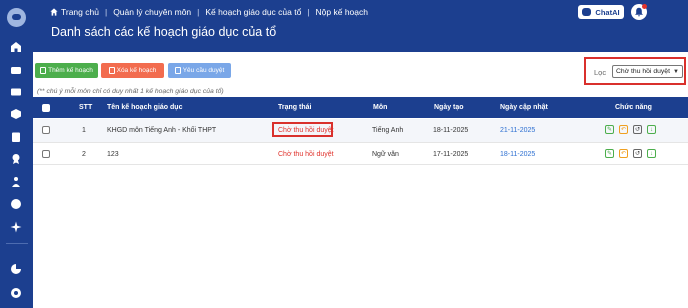  I want to click on filter-group: Lọc Chờ thu hồi duyệt ▼, so click(635, 71).